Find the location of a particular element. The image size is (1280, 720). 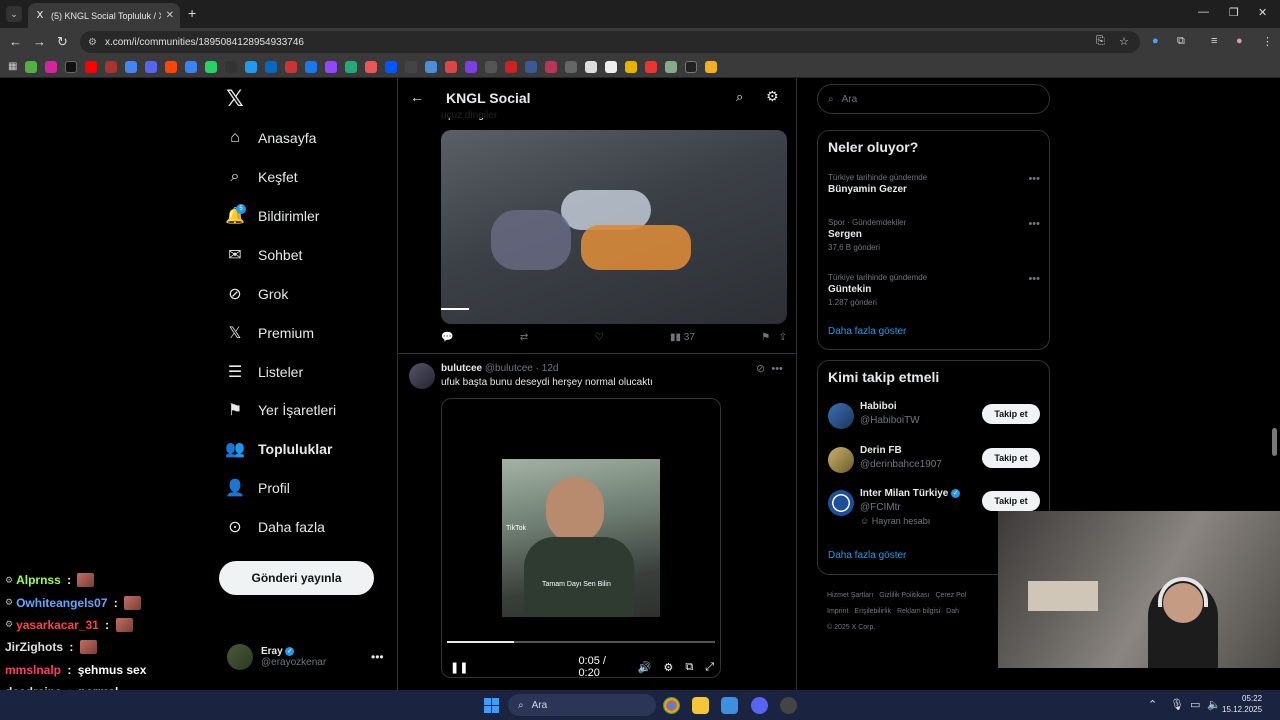

post-age: · 12d is located at coordinates (547, 368).